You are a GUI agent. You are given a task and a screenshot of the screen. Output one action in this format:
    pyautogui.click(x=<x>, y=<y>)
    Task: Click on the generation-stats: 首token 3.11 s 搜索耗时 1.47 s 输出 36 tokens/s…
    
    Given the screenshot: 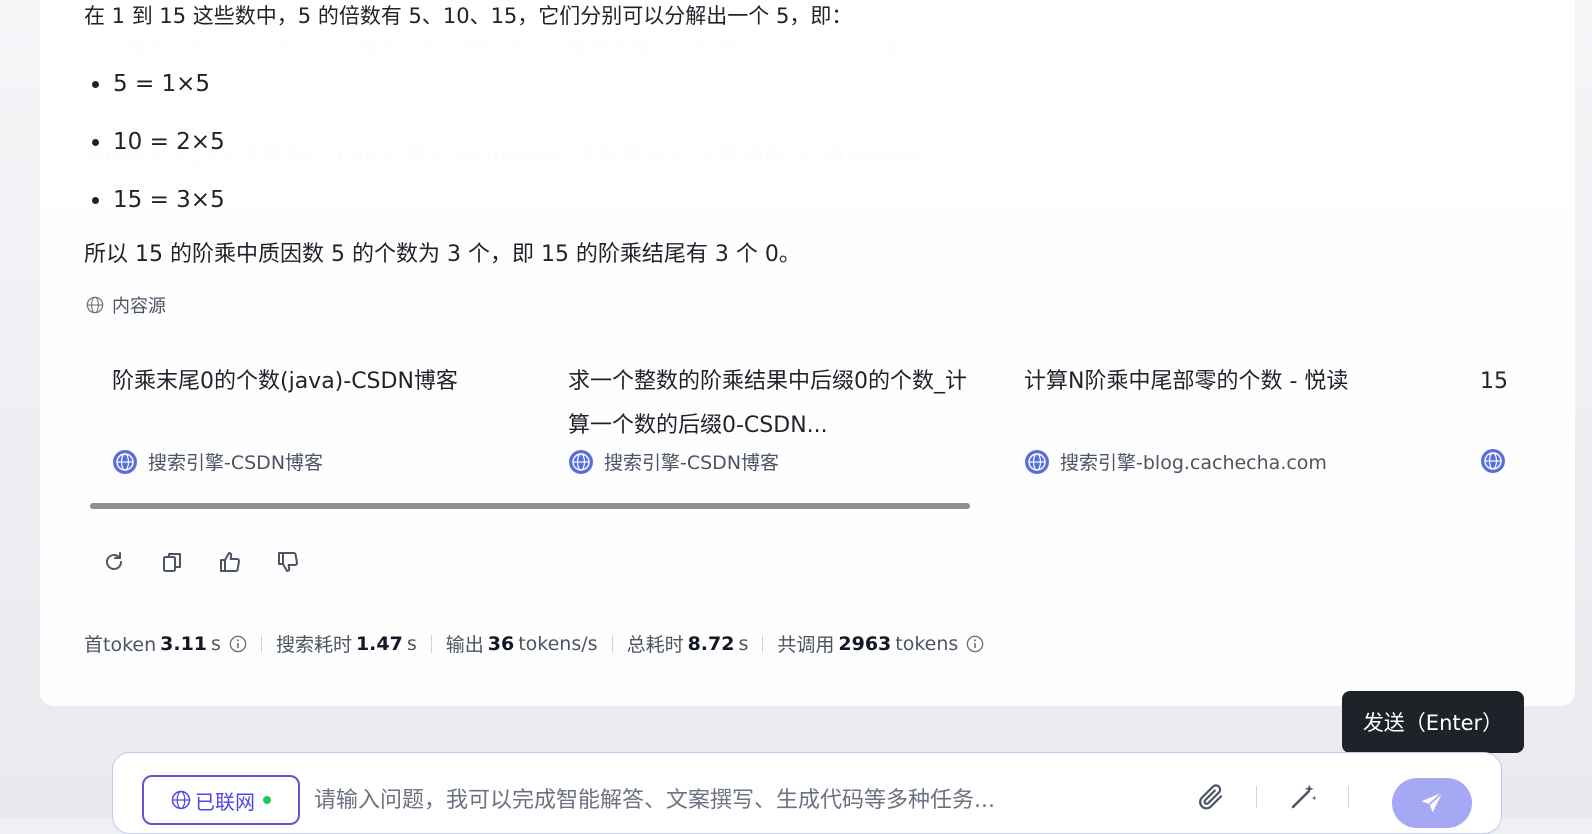 What is the action you would take?
    pyautogui.click(x=534, y=643)
    